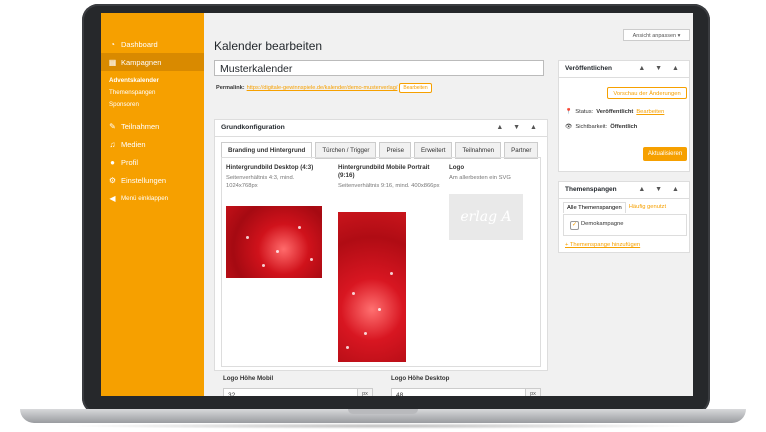 The height and width of the screenshot is (432, 766). Describe the element at coordinates (112, 44) in the screenshot. I see `dashboard-icon: ◔` at that location.